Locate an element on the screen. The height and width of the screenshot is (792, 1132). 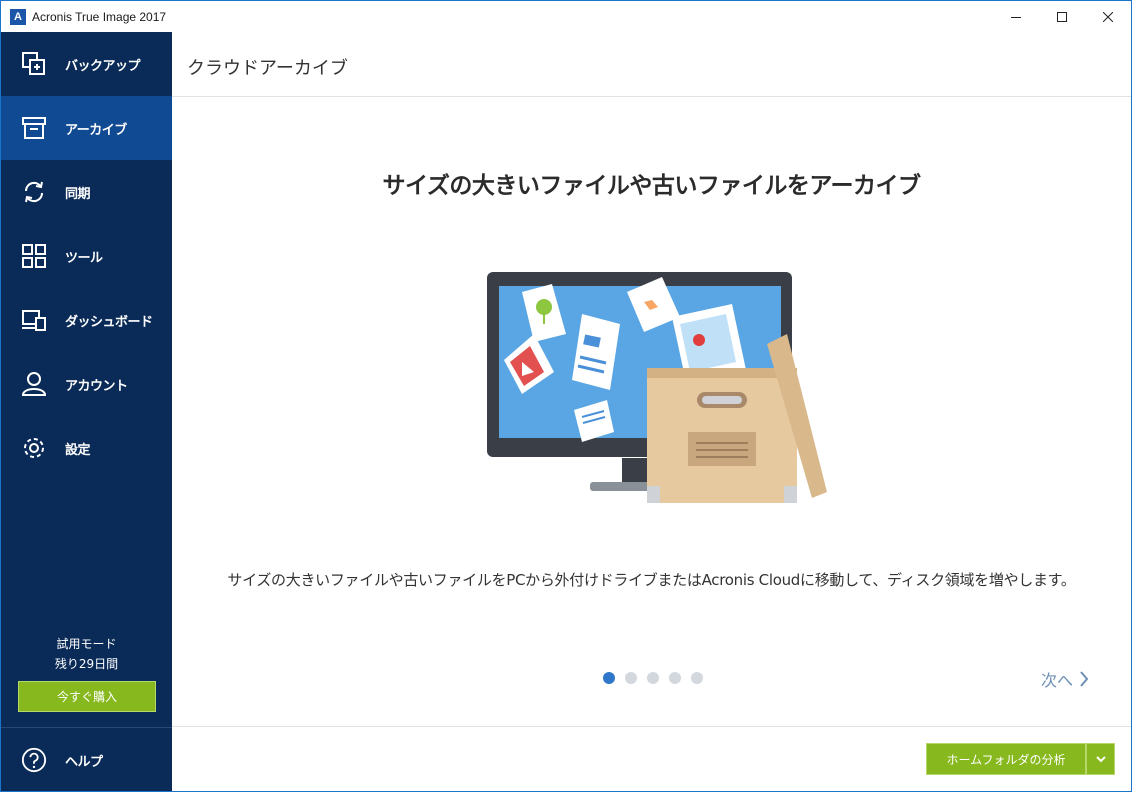
app-logo-icon: A is located at coordinates (18, 16).